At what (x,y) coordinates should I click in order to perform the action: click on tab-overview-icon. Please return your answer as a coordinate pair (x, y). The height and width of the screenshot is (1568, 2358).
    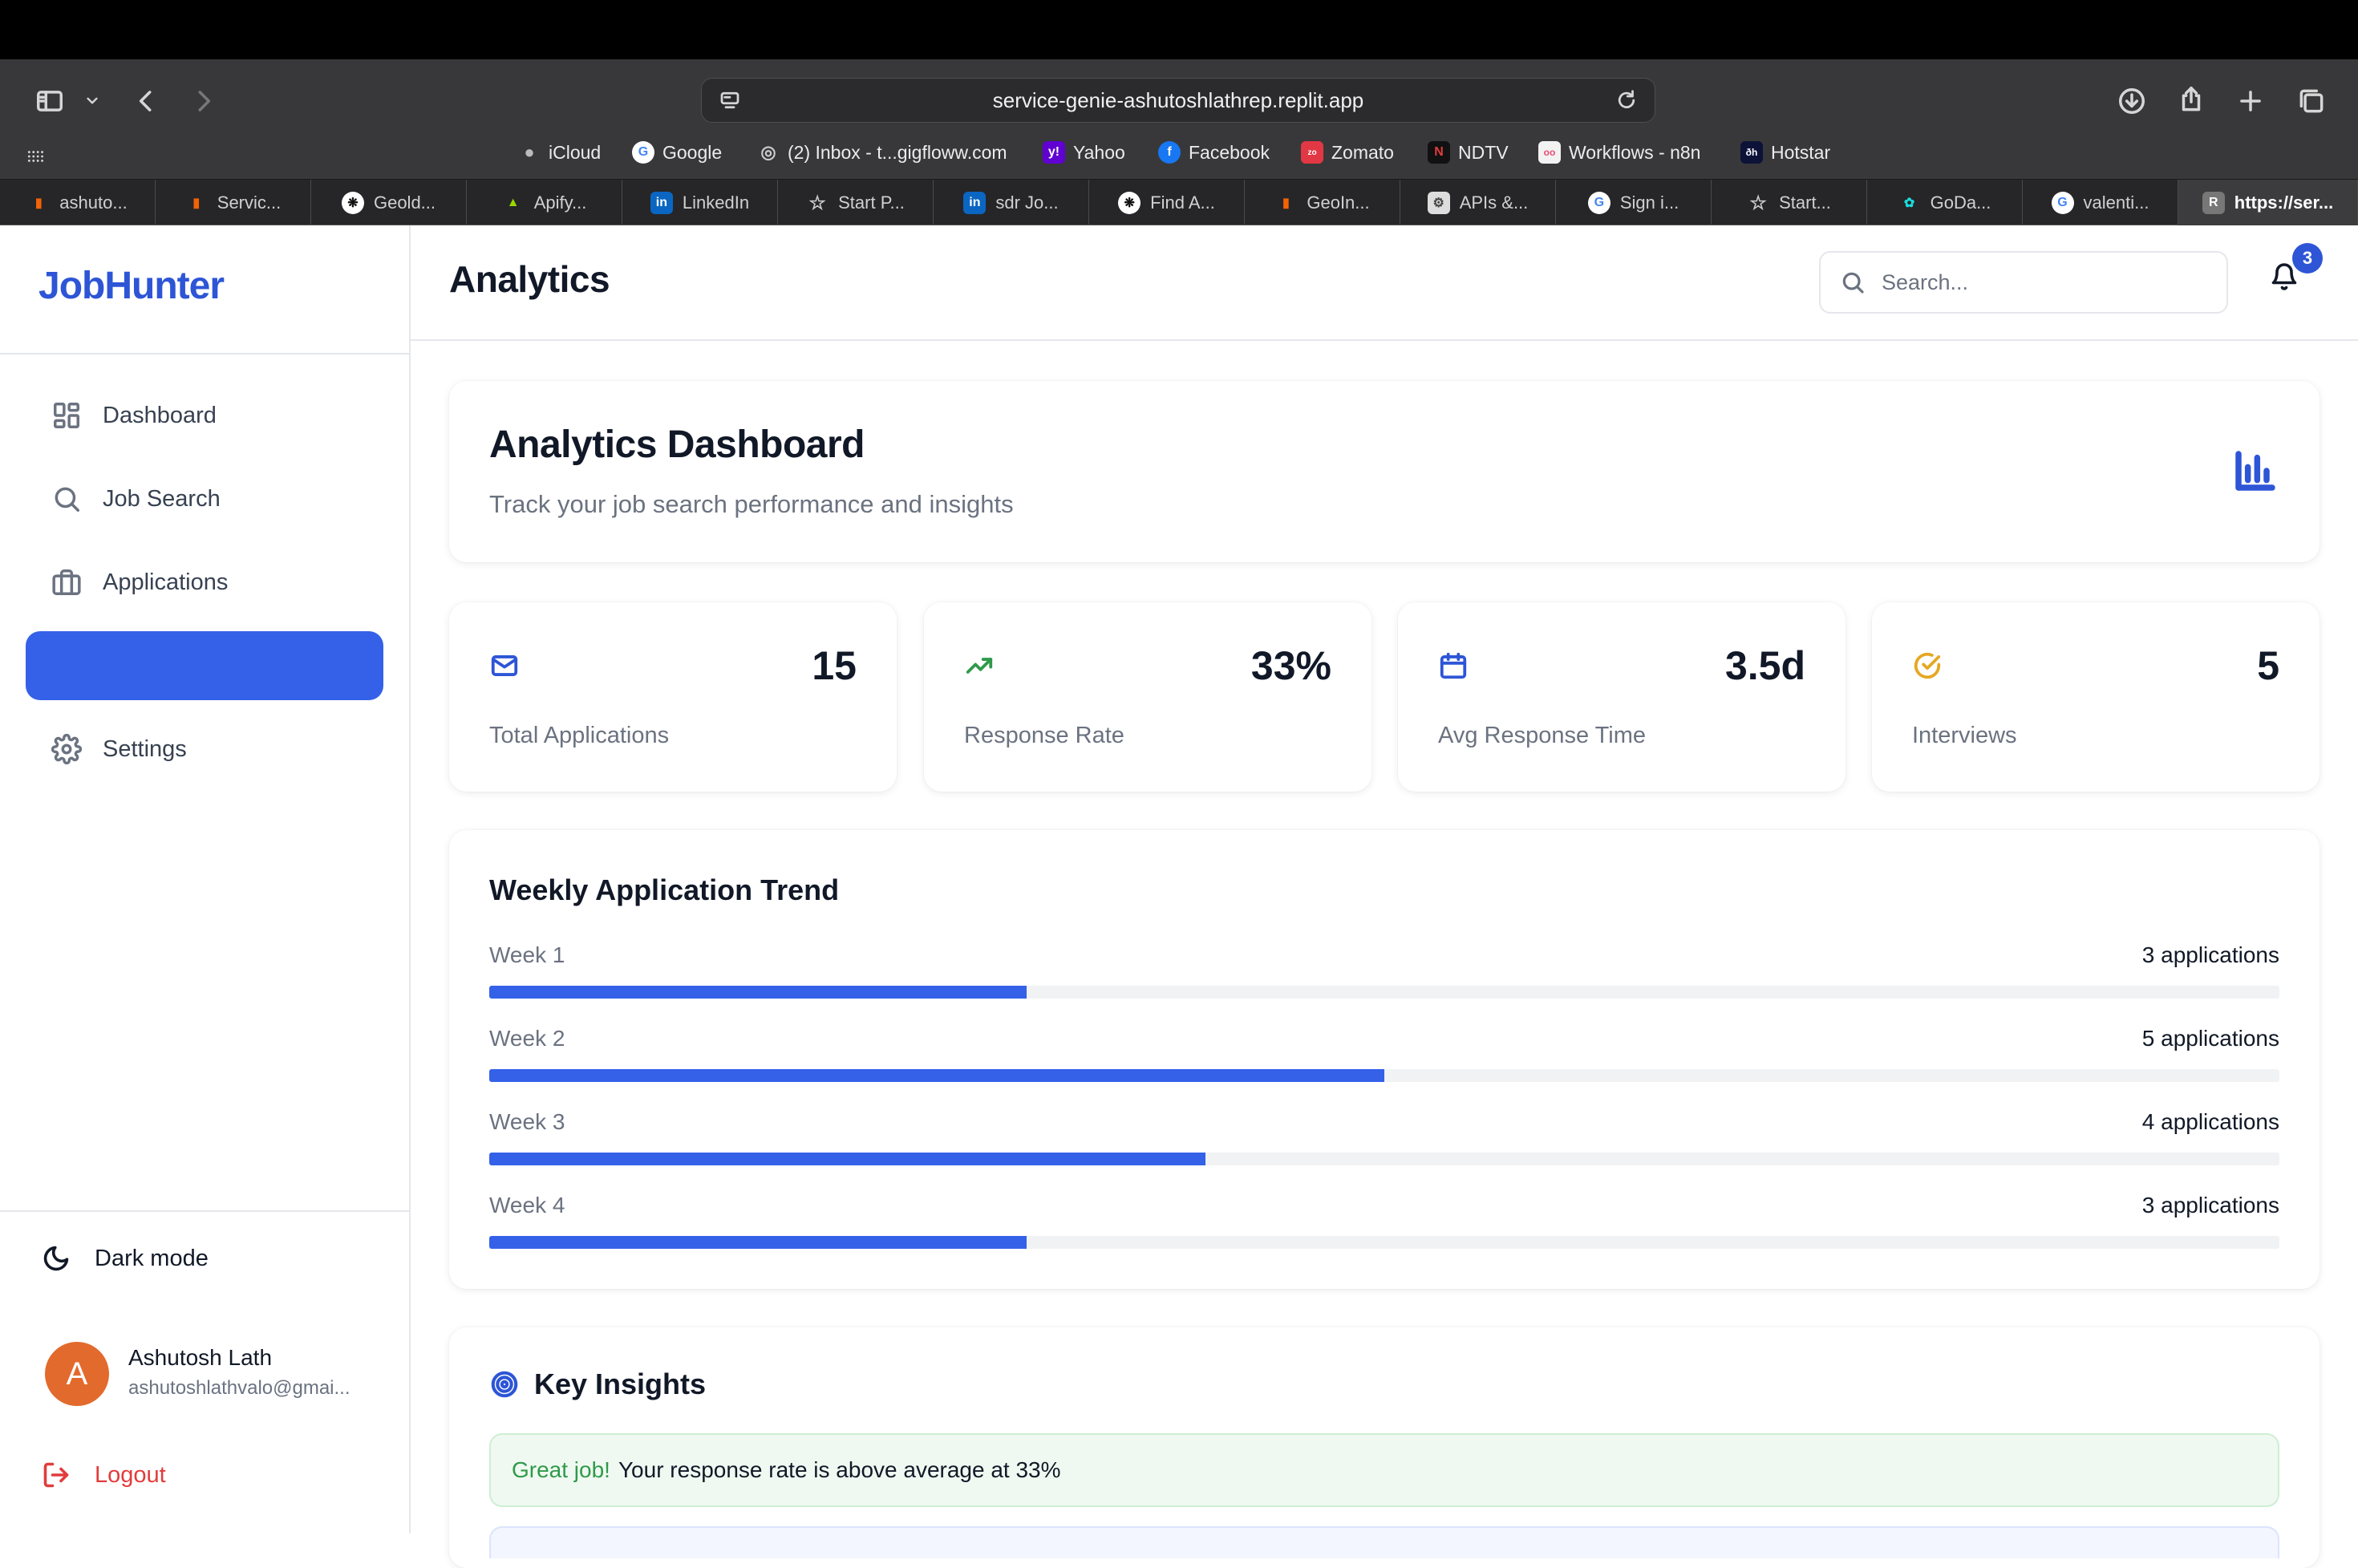
    Looking at the image, I should click on (2311, 101).